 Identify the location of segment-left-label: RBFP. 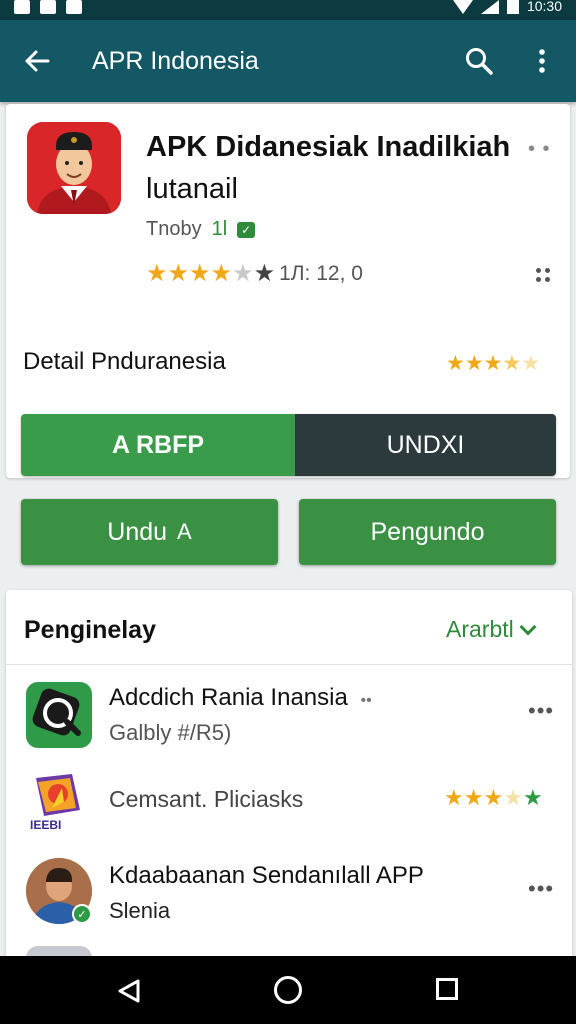
(170, 444).